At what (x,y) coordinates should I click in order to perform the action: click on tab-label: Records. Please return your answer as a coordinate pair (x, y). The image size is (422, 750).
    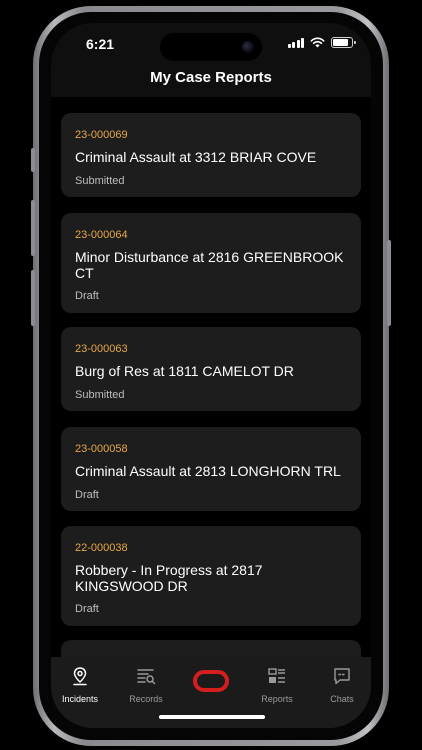
    Looking at the image, I should click on (146, 699).